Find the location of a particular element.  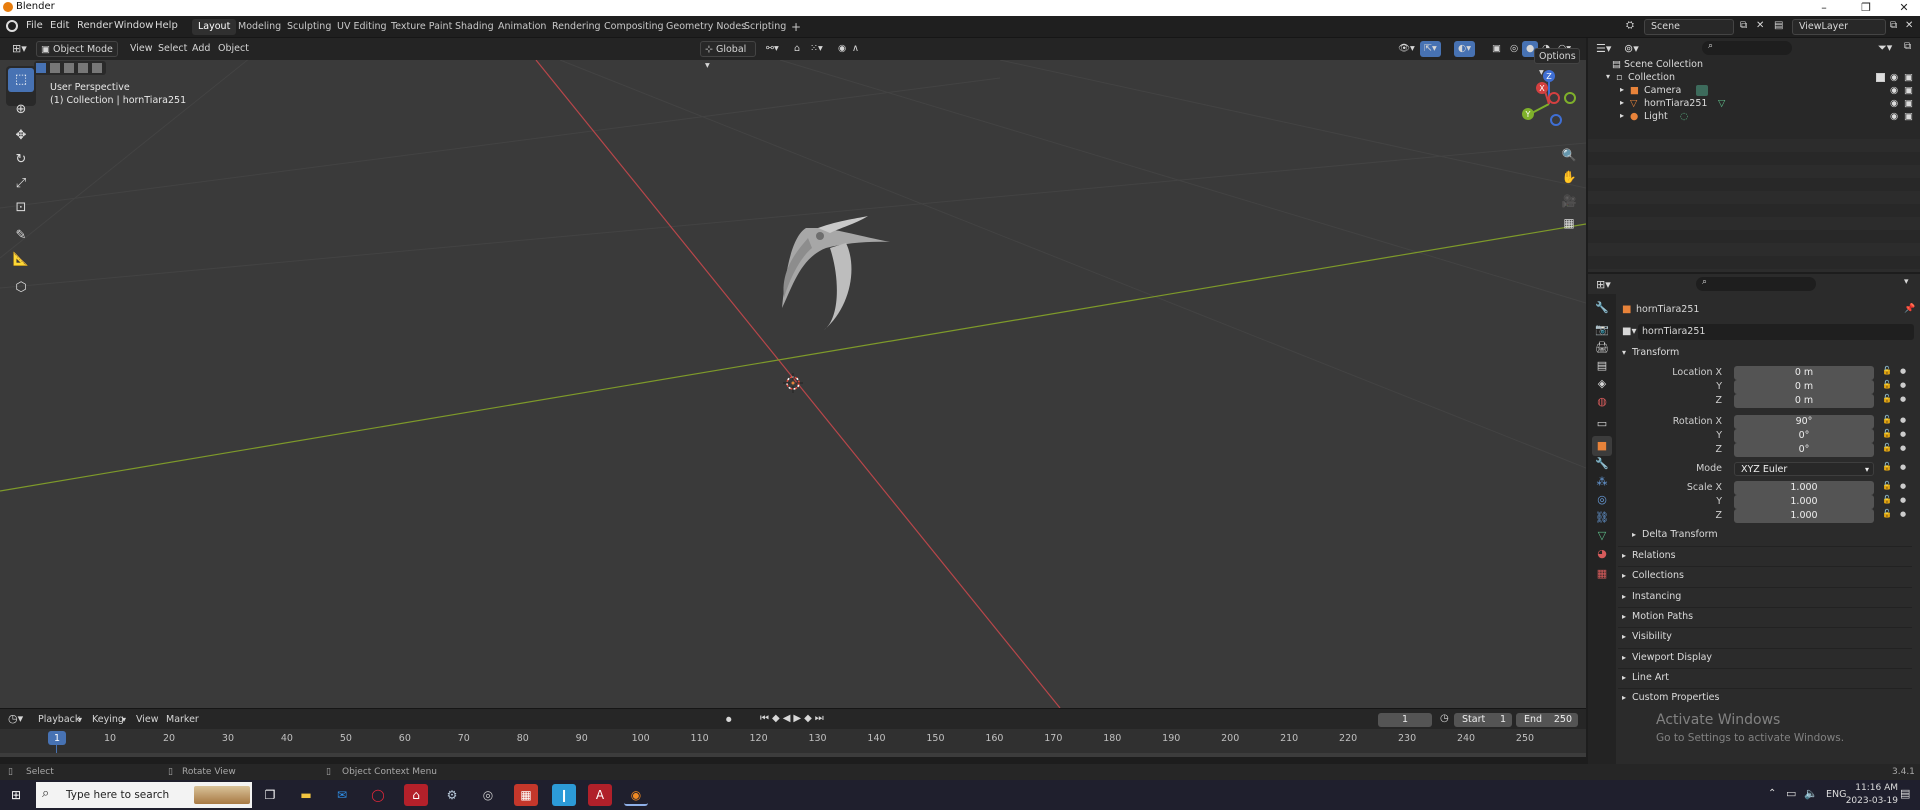

camera-view-icon: 🎥 is located at coordinates (1569, 201).